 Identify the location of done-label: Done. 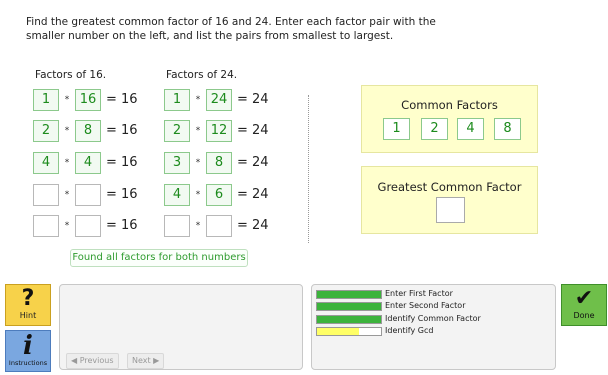
(584, 315).